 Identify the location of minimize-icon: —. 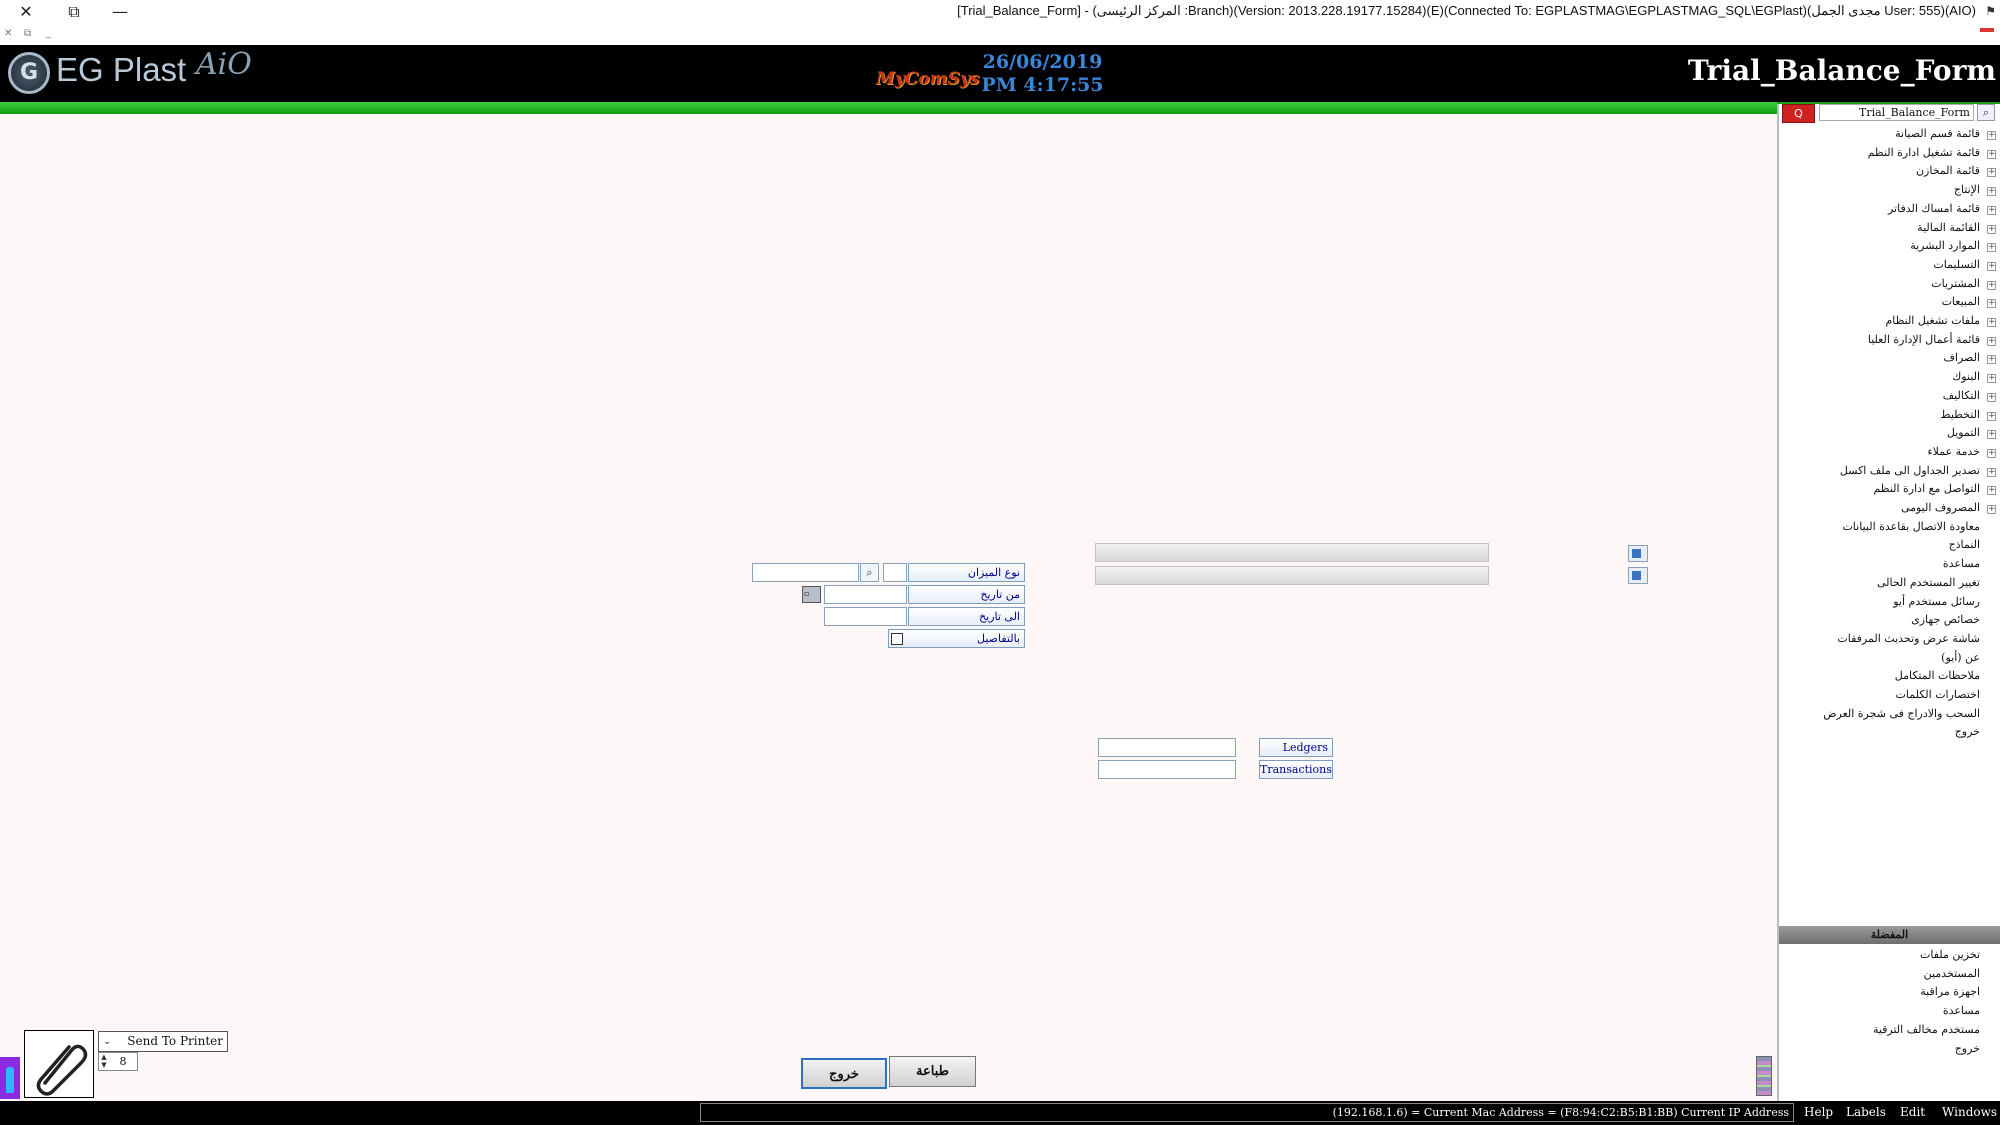
(120, 11).